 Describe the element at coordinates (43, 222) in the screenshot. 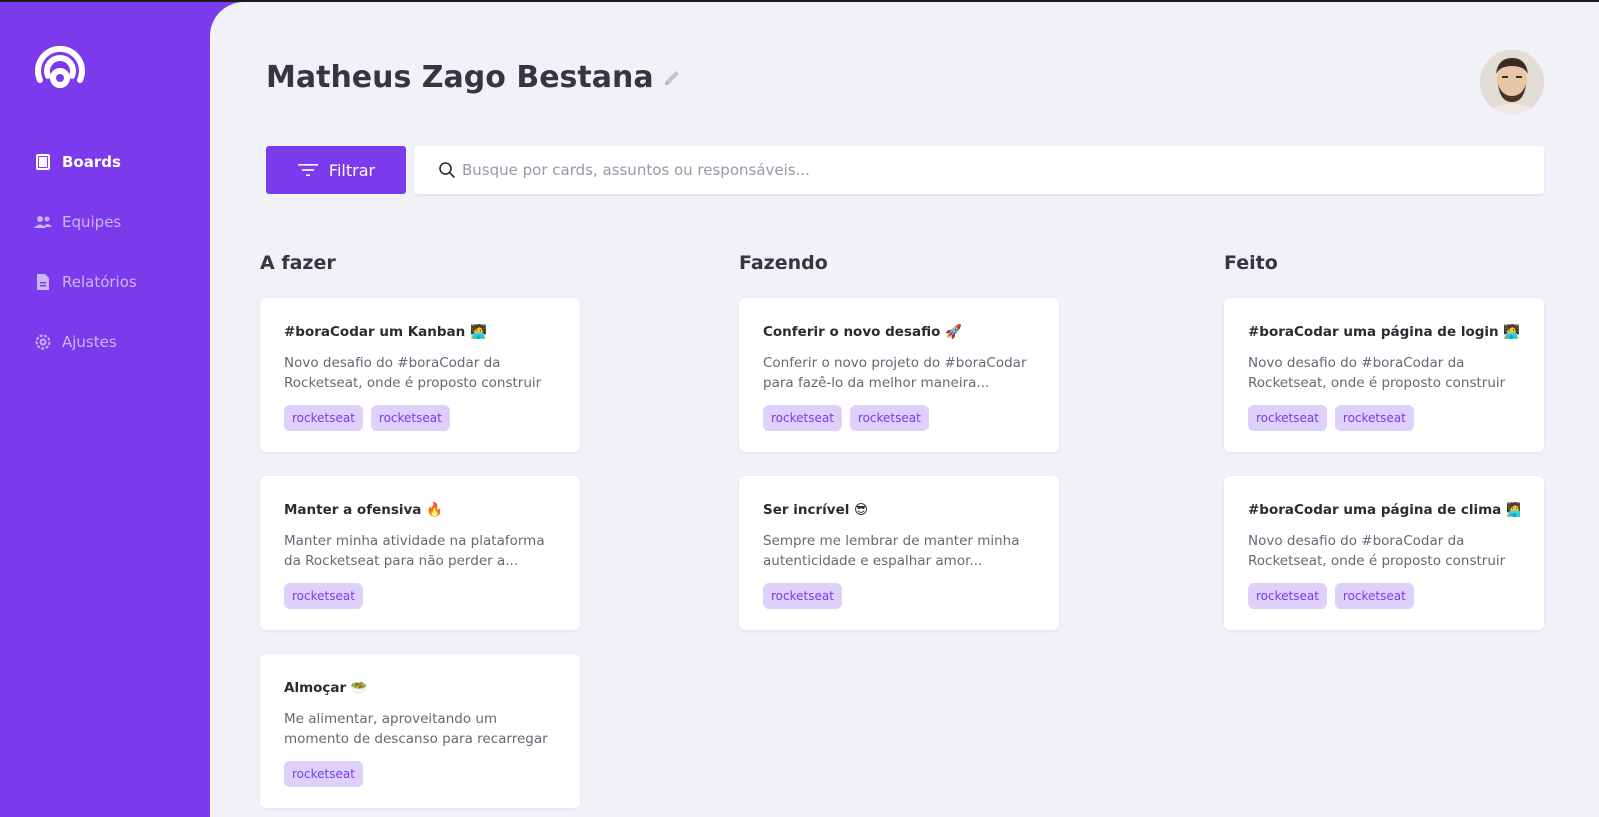

I see `team-icon` at that location.